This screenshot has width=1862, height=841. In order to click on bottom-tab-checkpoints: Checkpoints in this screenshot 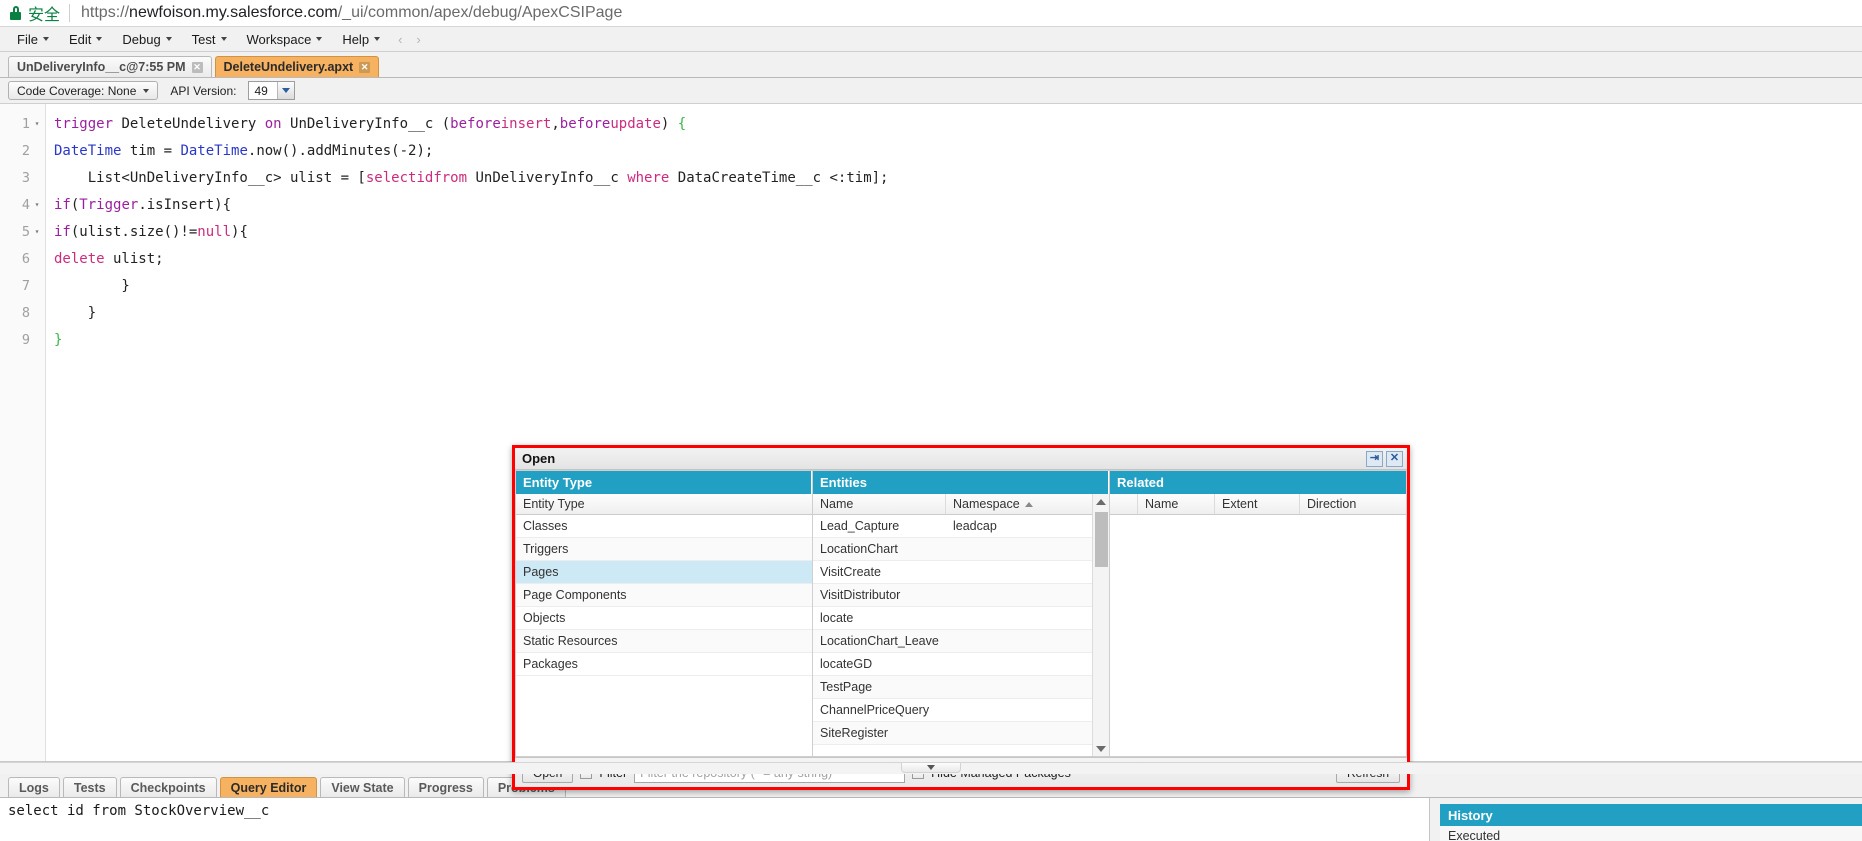, I will do `click(168, 787)`.